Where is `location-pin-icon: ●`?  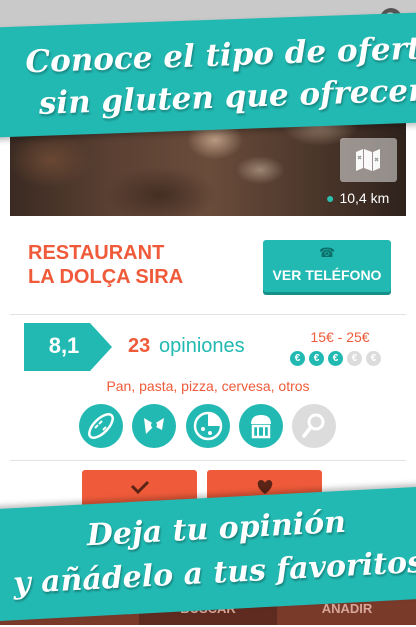
location-pin-icon: ● is located at coordinates (330, 198).